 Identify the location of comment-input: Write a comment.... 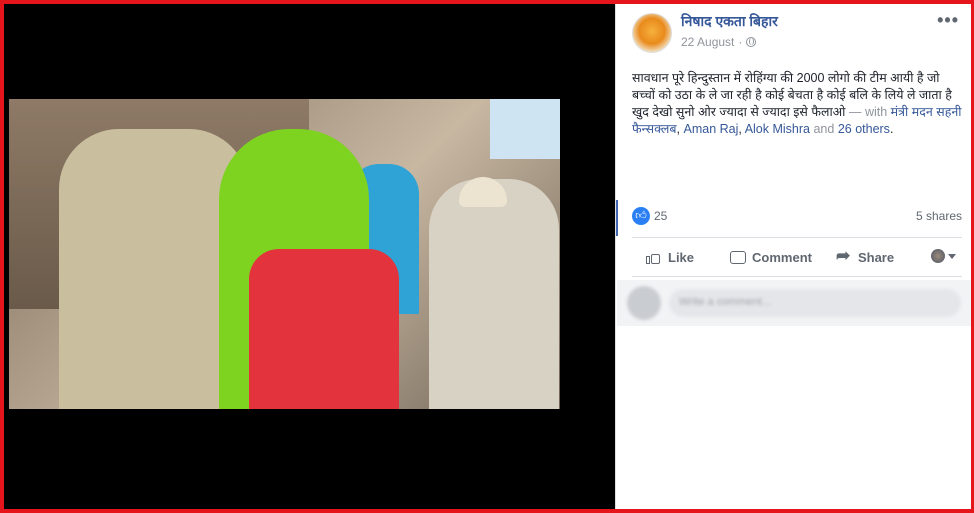
(815, 303).